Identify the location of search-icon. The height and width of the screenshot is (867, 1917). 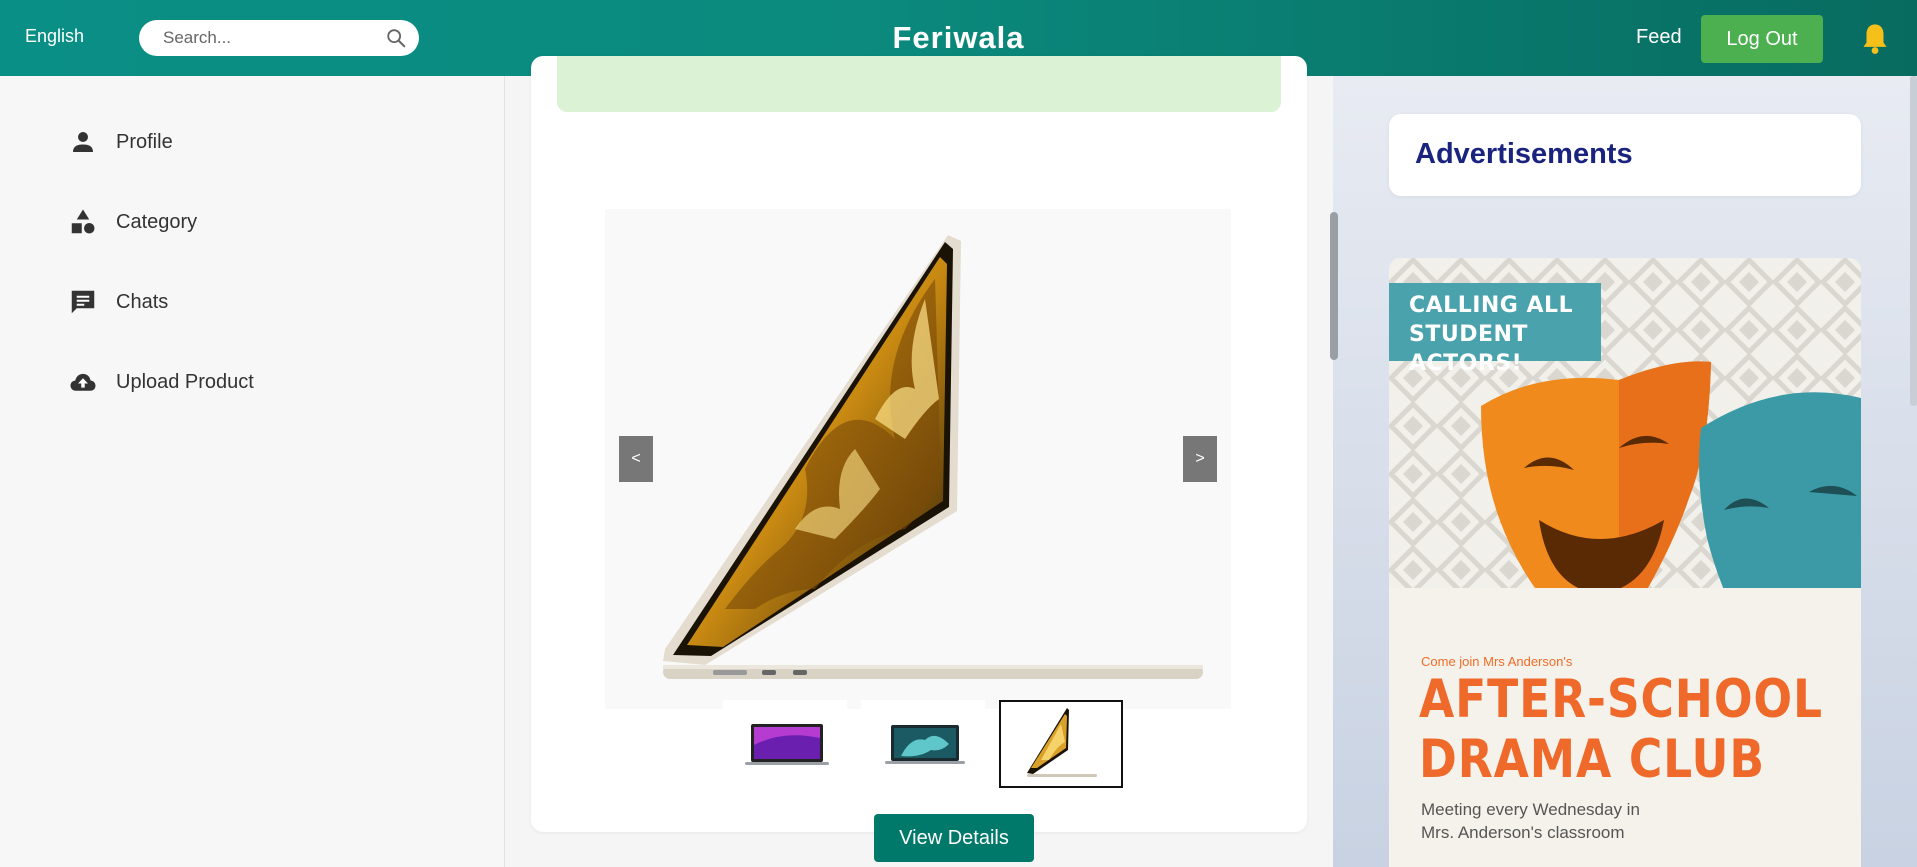
(396, 38).